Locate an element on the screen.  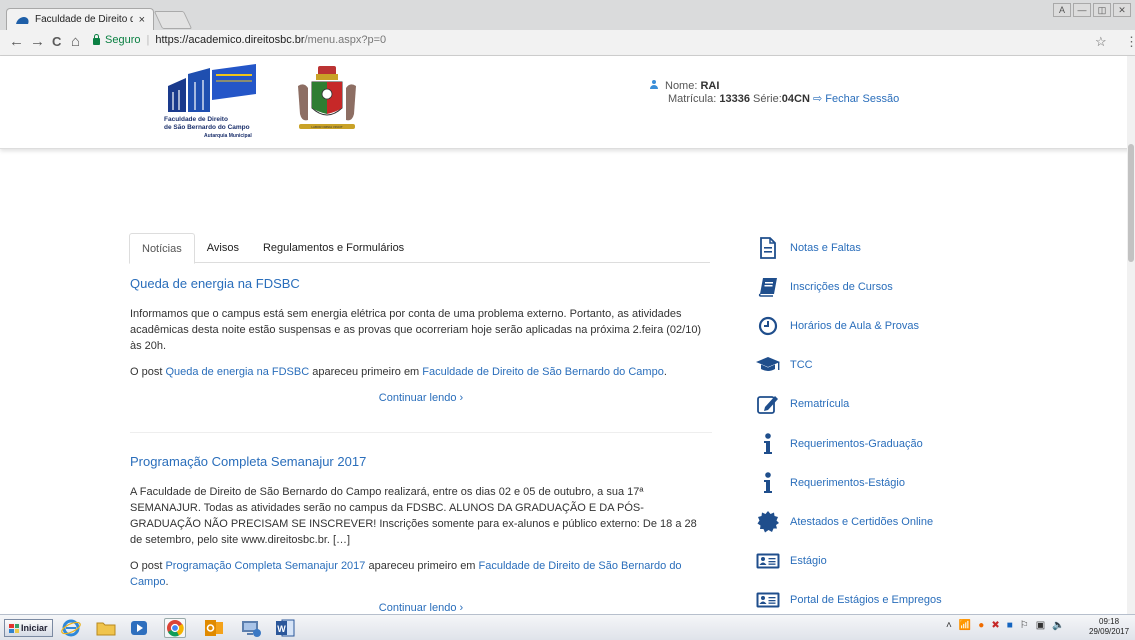
clock-date: 29/09/2017 is located at coordinates (1109, 631).